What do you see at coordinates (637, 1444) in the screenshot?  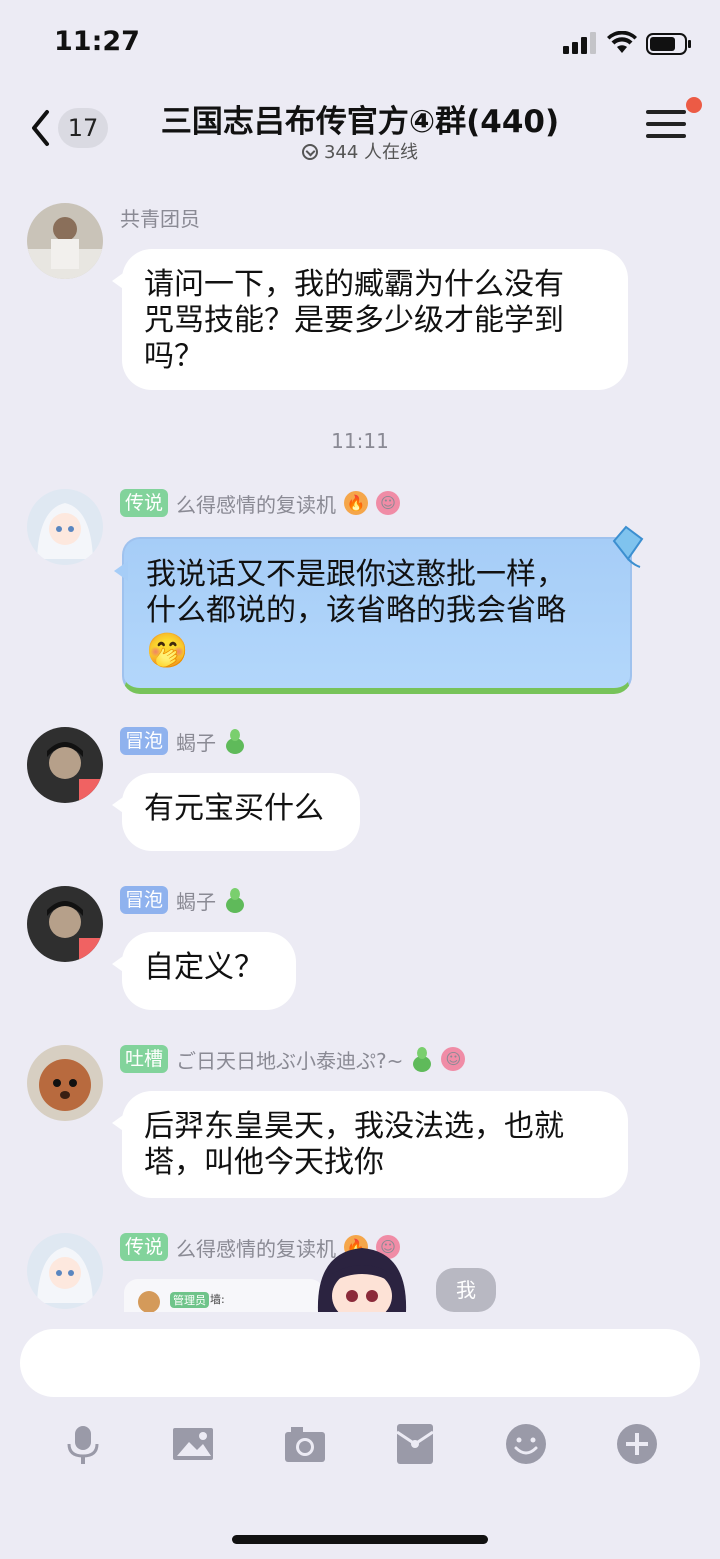 I see `plus-icon` at bounding box center [637, 1444].